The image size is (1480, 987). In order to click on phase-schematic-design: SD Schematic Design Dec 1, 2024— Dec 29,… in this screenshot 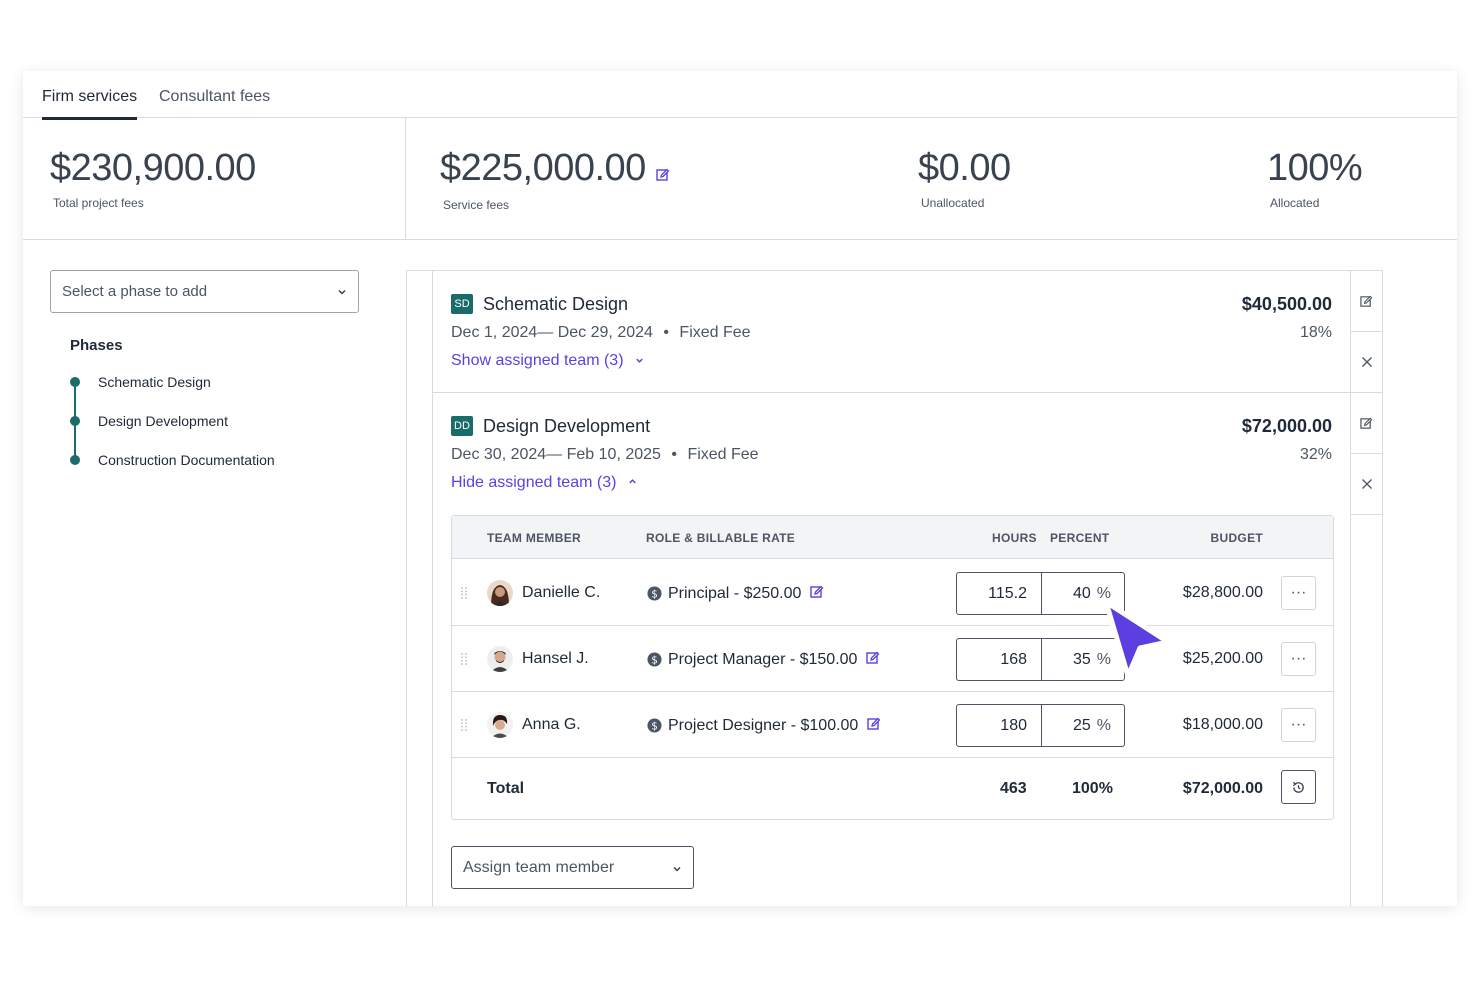, I will do `click(891, 332)`.